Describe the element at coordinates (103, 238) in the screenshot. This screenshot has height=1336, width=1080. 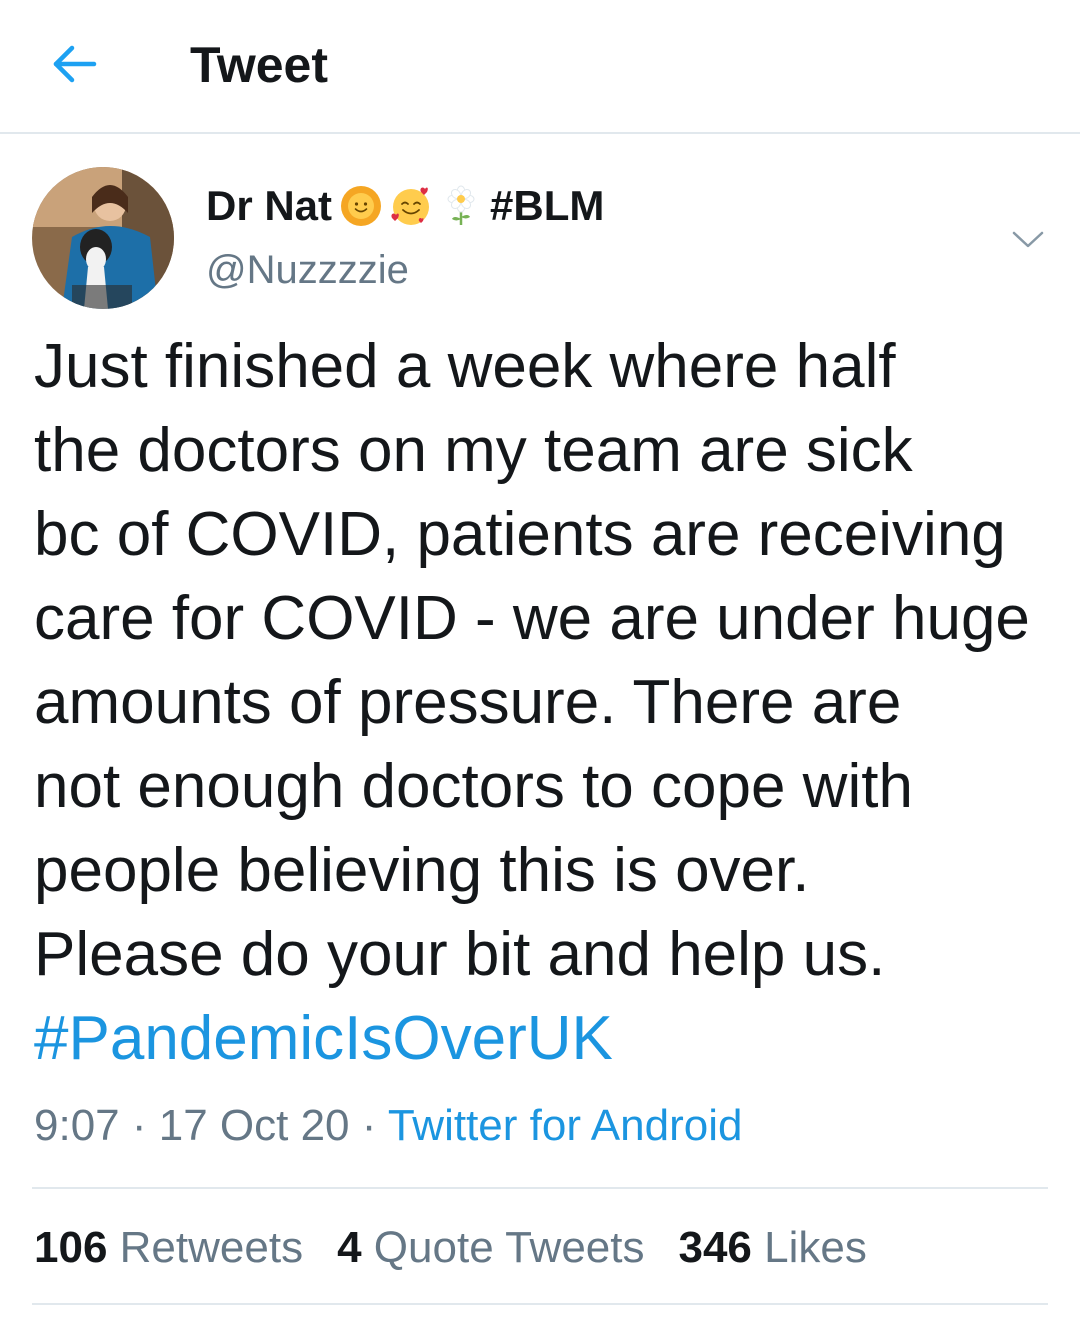
I see `avatar` at that location.